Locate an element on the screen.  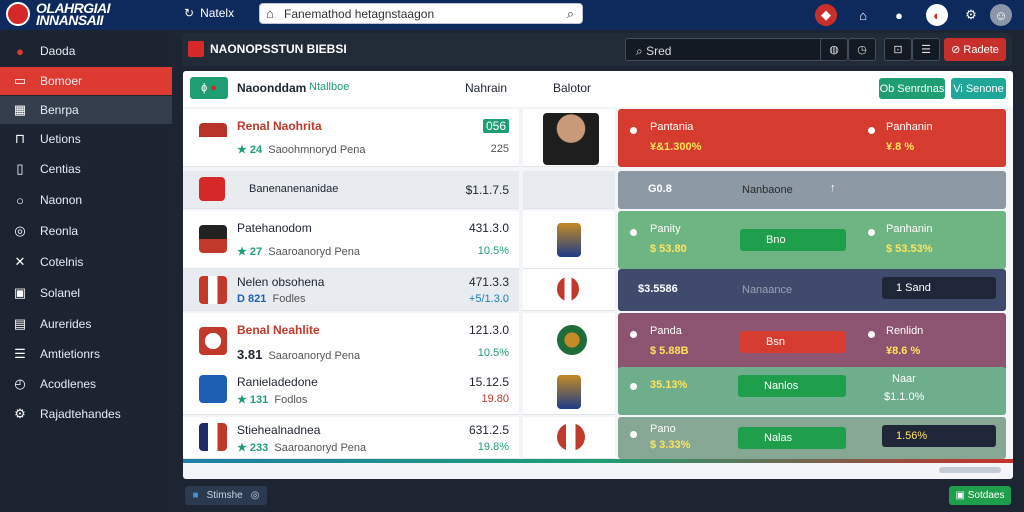
odds-pill: Bno is located at coordinates (793, 240).